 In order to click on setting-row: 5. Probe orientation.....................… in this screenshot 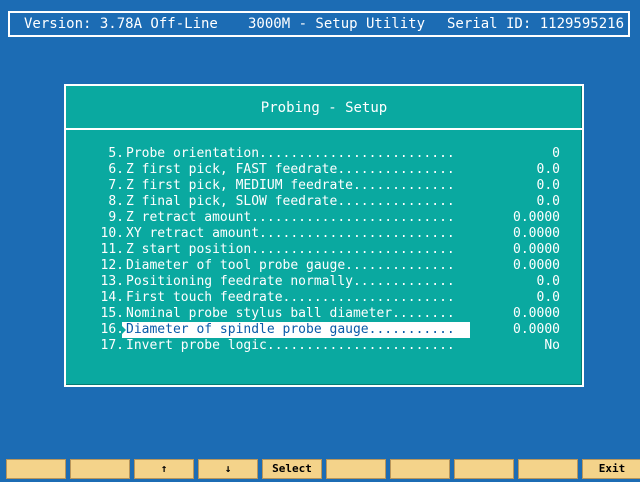, I will do `click(324, 154)`.